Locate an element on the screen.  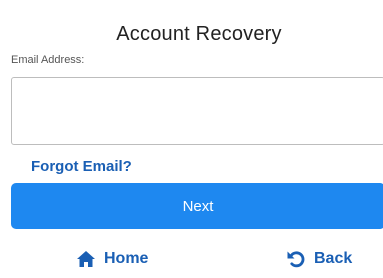
email-label: Email Address: is located at coordinates (48, 60).